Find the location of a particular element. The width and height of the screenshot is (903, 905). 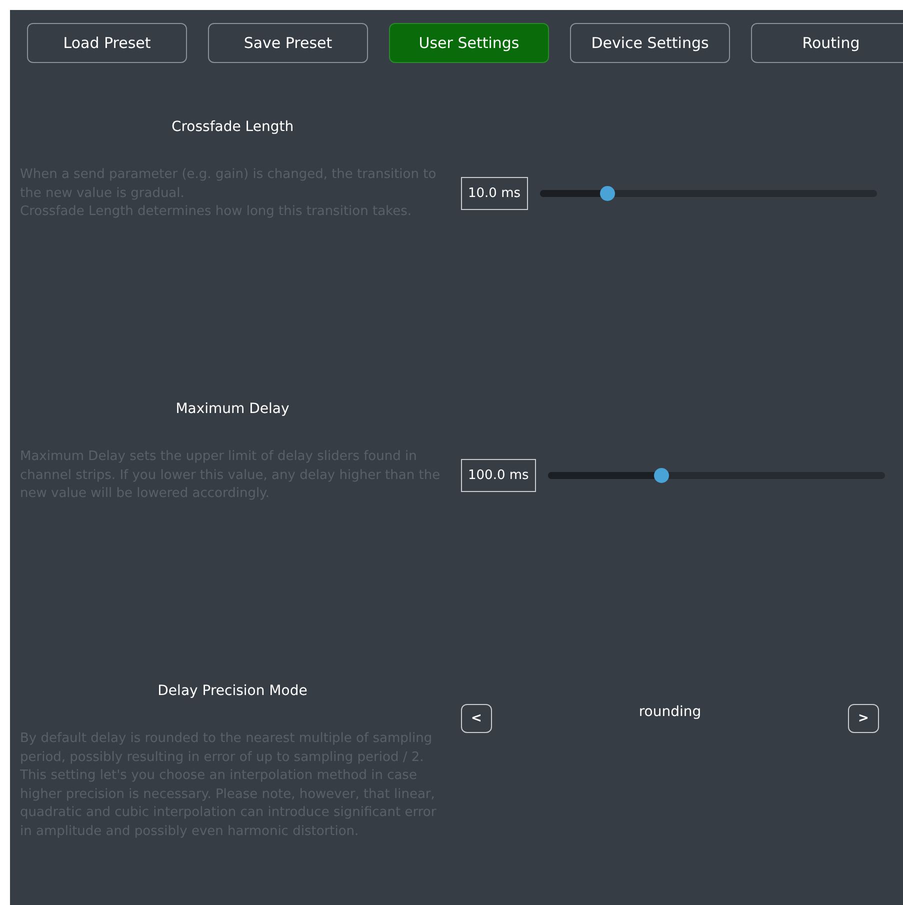

value-field: 10.0 ms is located at coordinates (494, 193).